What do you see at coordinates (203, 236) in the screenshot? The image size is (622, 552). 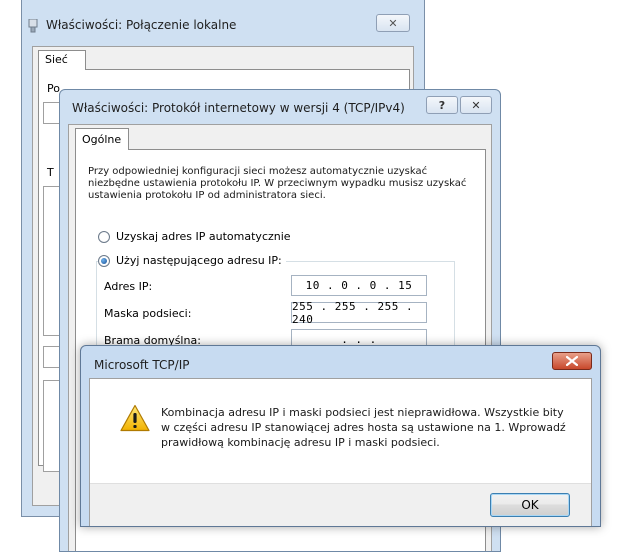 I see `radio-auto-label: Uzyskaj adres IP automatycznie` at bounding box center [203, 236].